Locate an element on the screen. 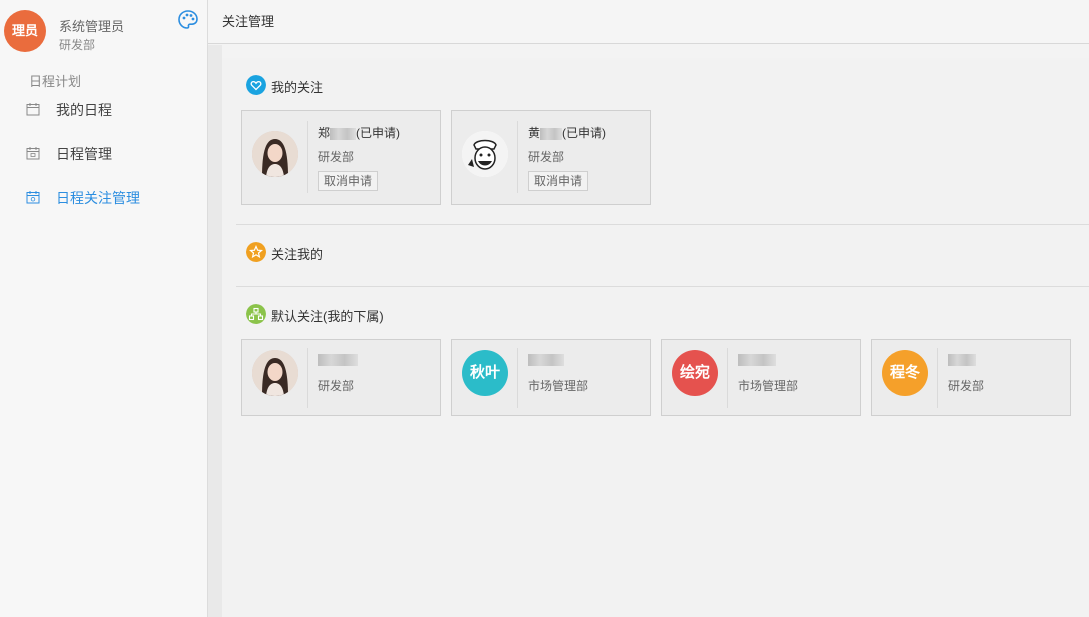 This screenshot has width=1089, height=617. star-icon is located at coordinates (256, 252).